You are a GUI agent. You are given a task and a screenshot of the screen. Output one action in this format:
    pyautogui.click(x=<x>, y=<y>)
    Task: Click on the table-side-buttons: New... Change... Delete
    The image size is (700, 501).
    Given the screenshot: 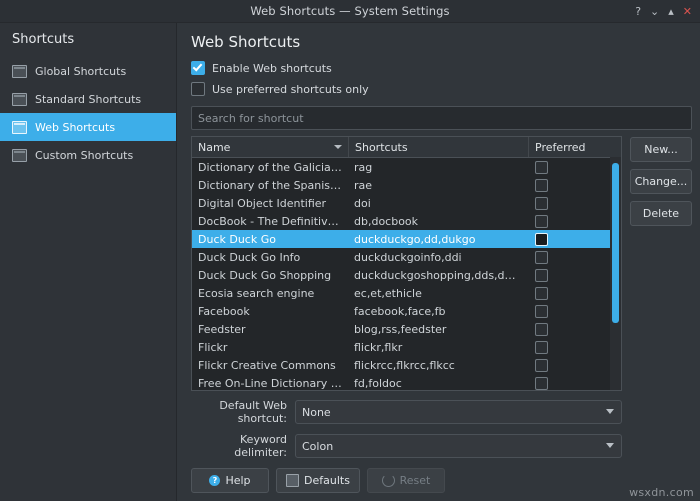 What is the action you would take?
    pyautogui.click(x=661, y=263)
    